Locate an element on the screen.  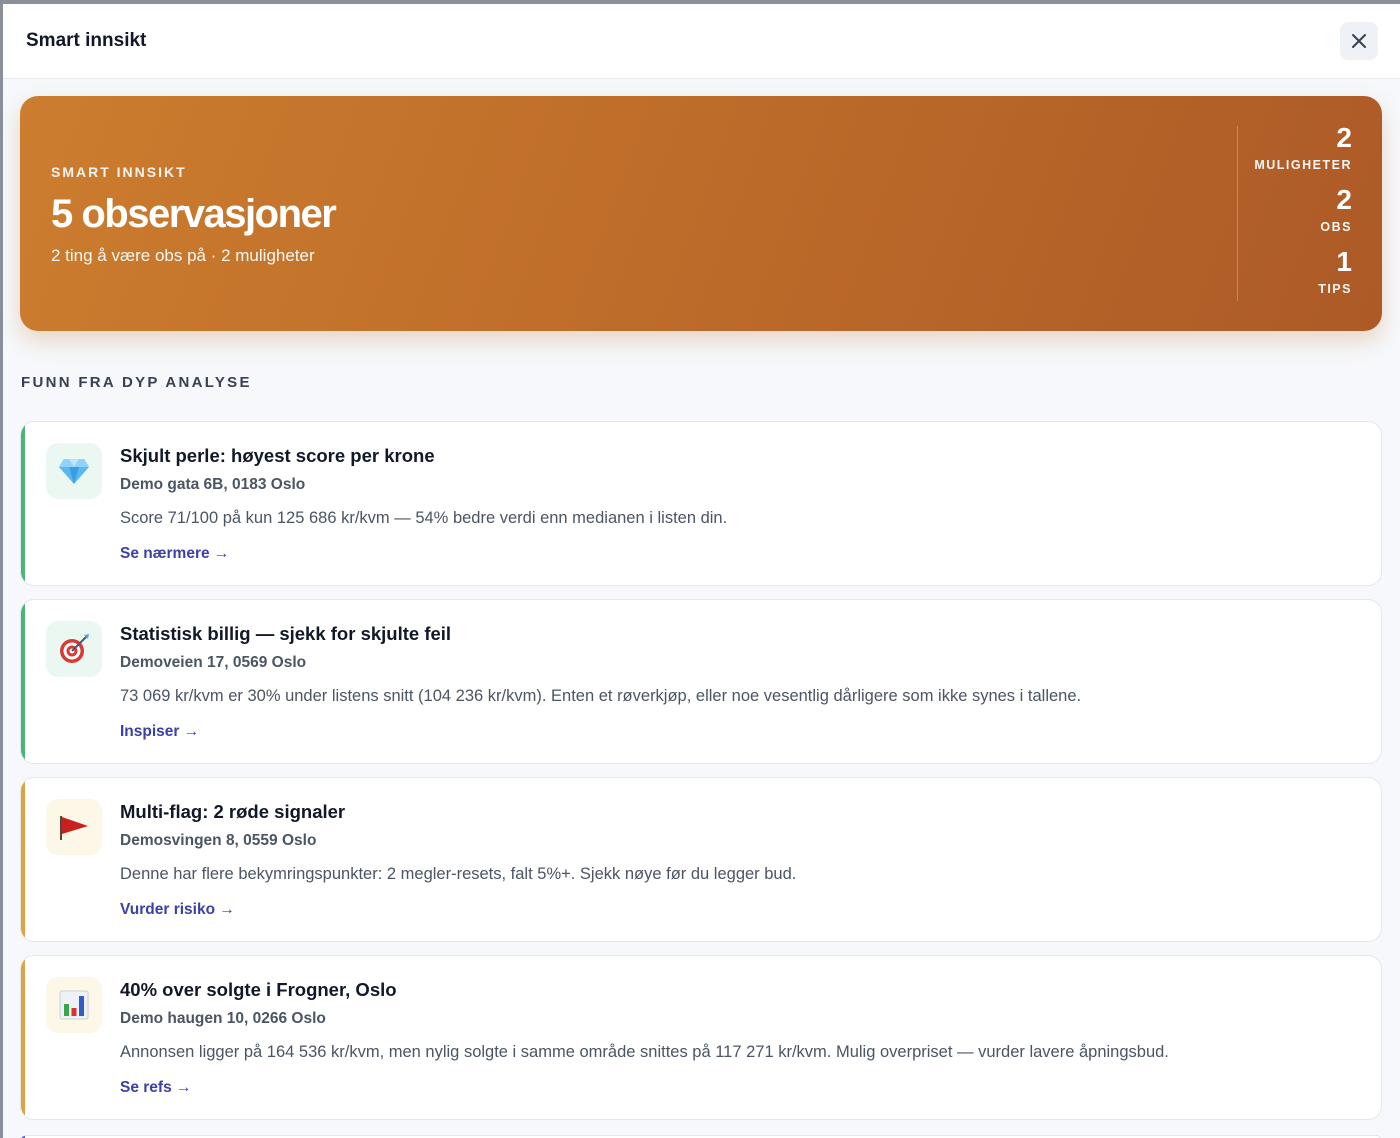
modal-title: Smart innsikt is located at coordinates (86, 40).